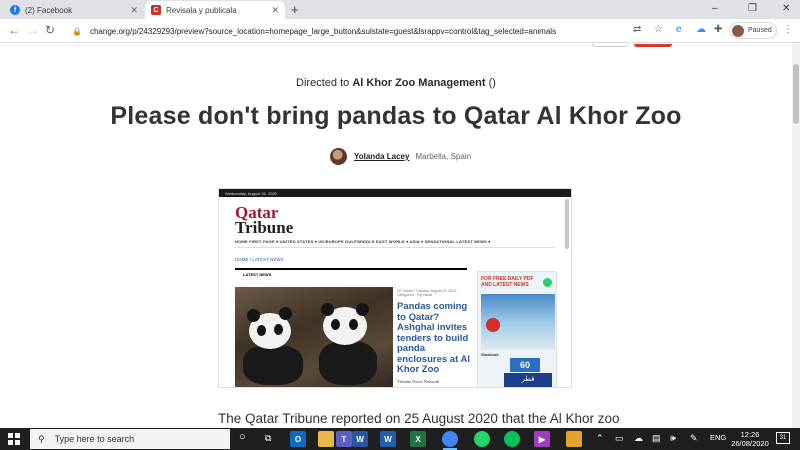 This screenshot has height=450, width=800. I want to click on author-location: Marbella, Spain, so click(443, 156).